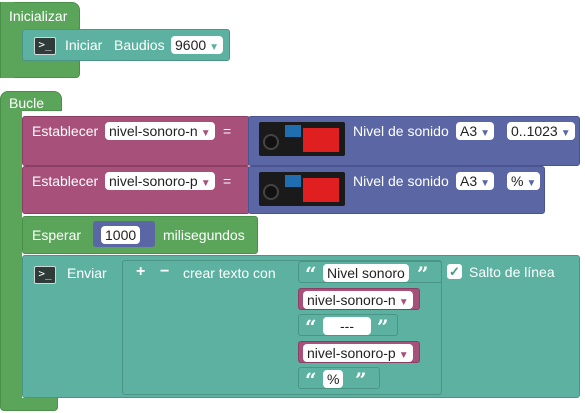 This screenshot has width=585, height=413. I want to click on variable-dropdown-p-item: nivel-sonoro-p ▼, so click(358, 353).